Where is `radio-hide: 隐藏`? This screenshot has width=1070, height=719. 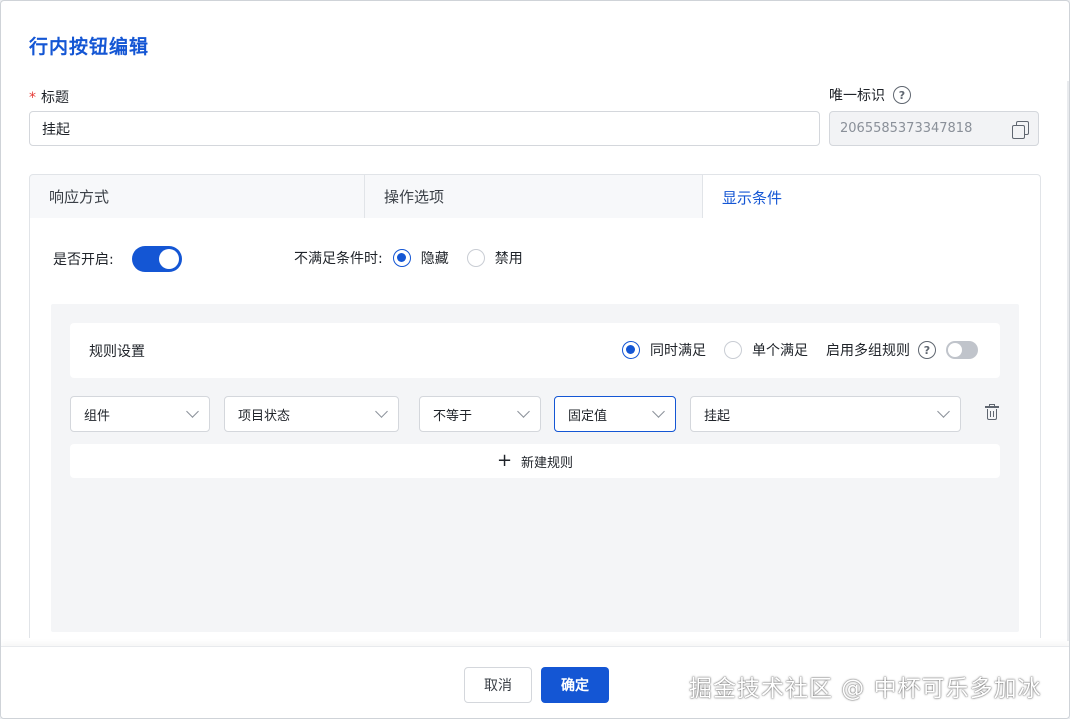
radio-hide: 隐藏 is located at coordinates (420, 258).